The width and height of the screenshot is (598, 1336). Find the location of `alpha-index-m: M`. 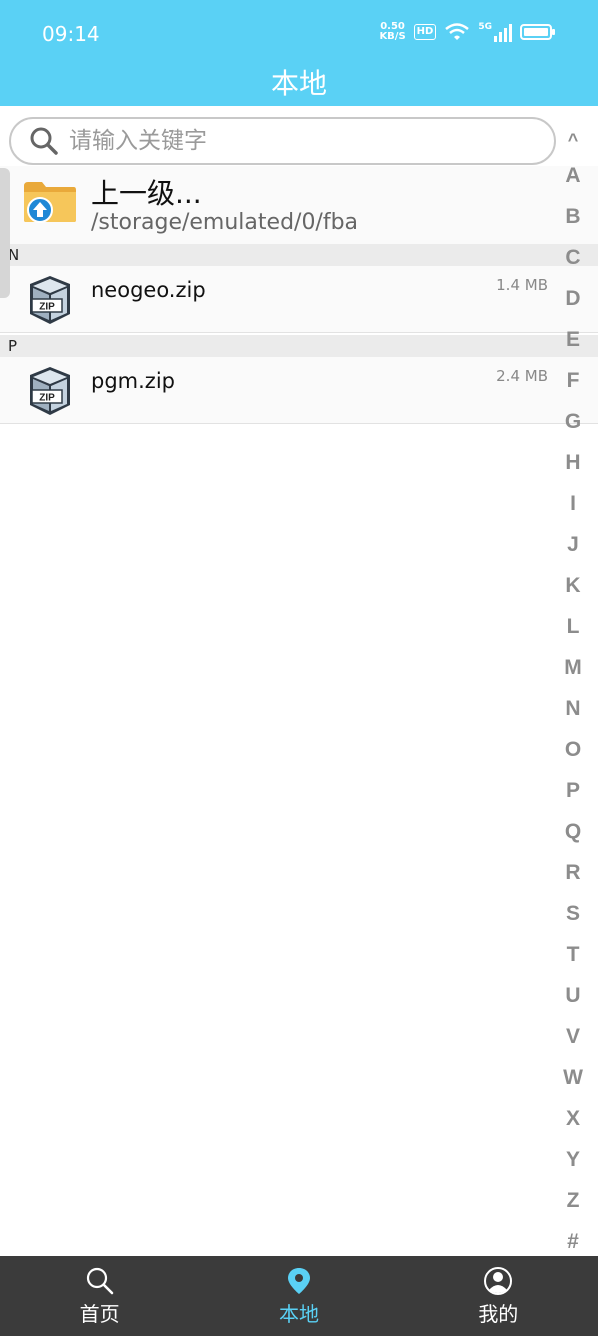

alpha-index-m: M is located at coordinates (573, 667).